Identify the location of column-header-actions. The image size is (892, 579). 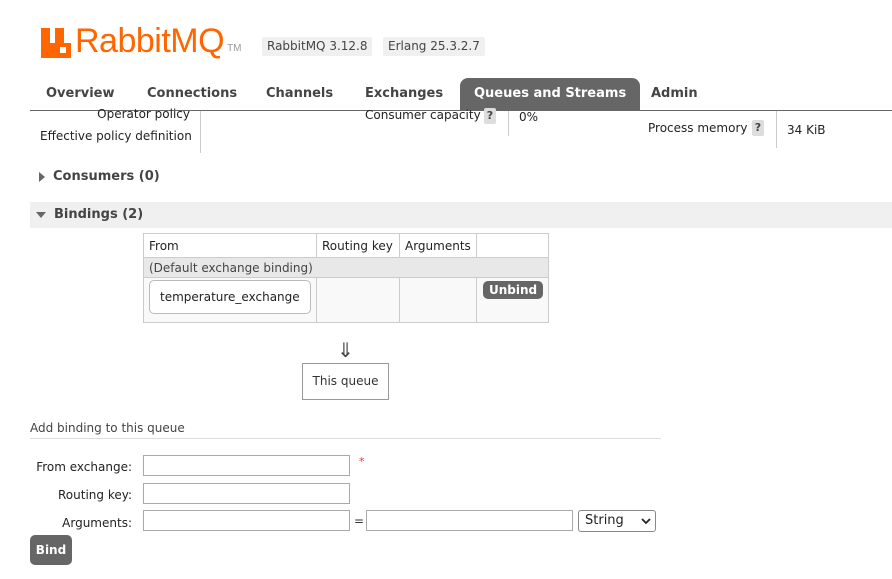
(512, 245).